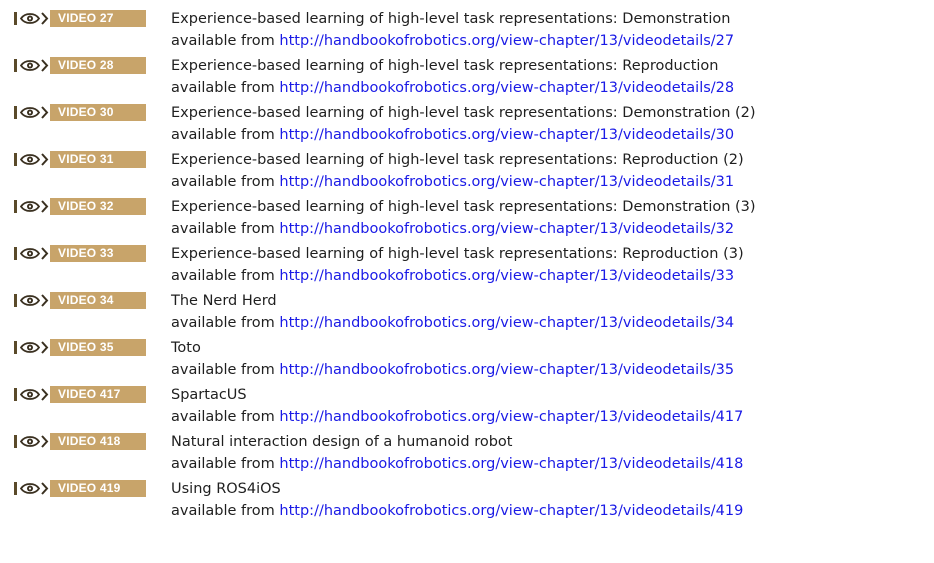  Describe the element at coordinates (224, 301) in the screenshot. I see `video-title: The Nerd Herd` at that location.